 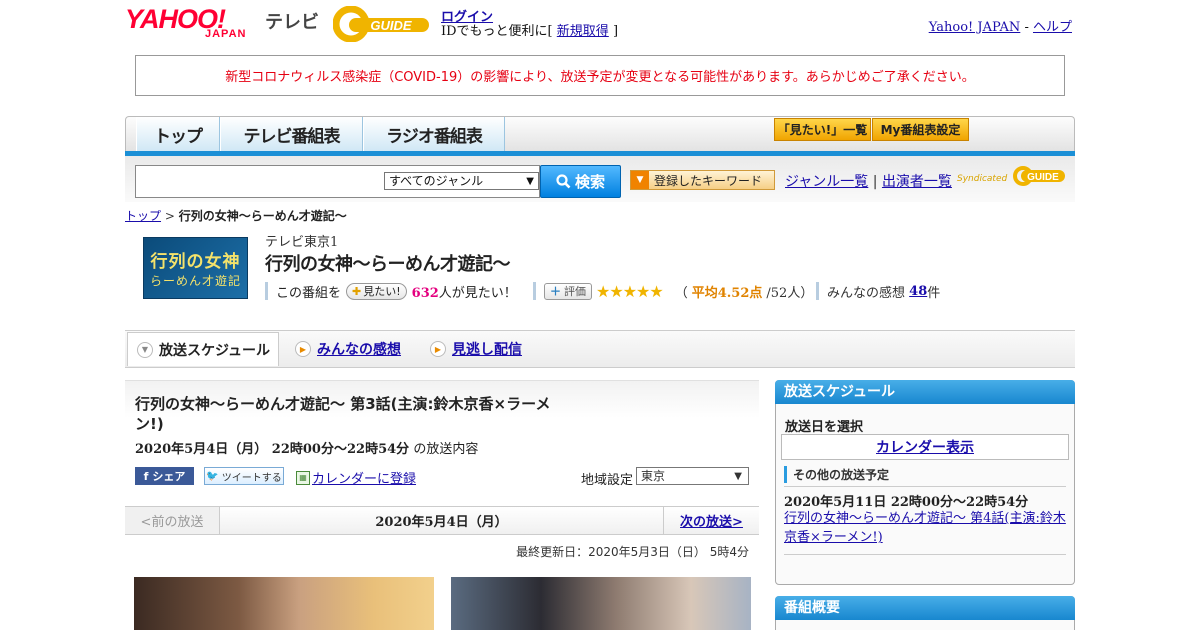 What do you see at coordinates (477, 293) in the screenshot?
I see `want-suffix: 人が見たい！` at bounding box center [477, 293].